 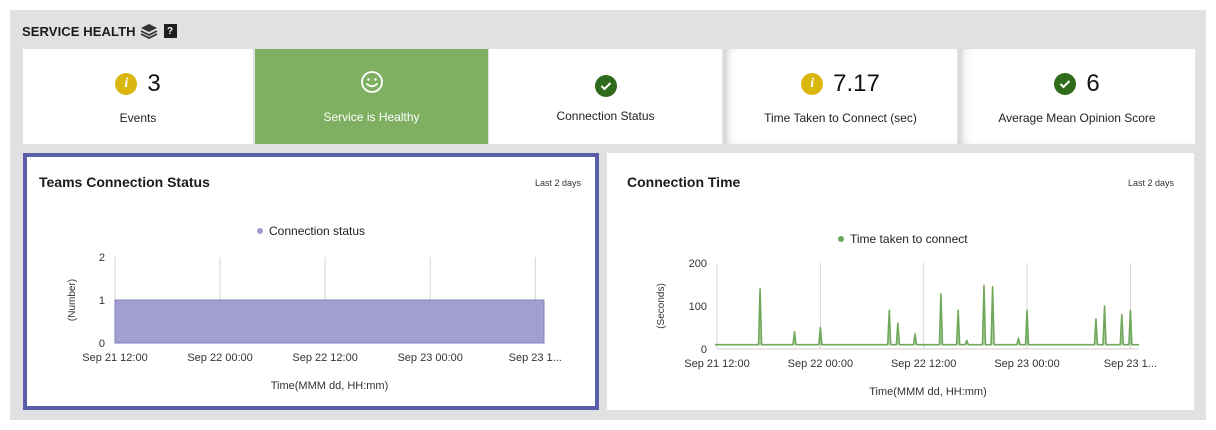 I want to click on mos-label: Average Mean Opinion Score, so click(x=1077, y=117).